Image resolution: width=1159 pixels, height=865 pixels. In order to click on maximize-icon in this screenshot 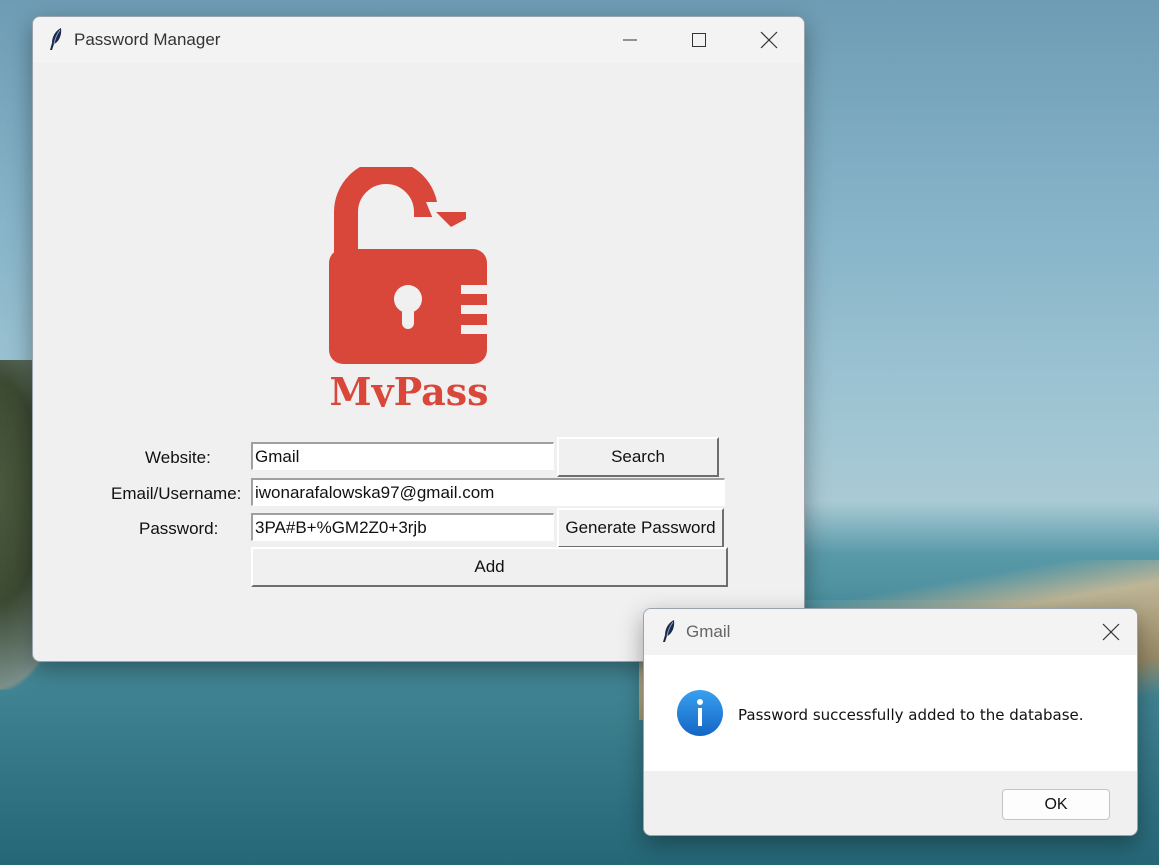, I will do `click(699, 40)`.